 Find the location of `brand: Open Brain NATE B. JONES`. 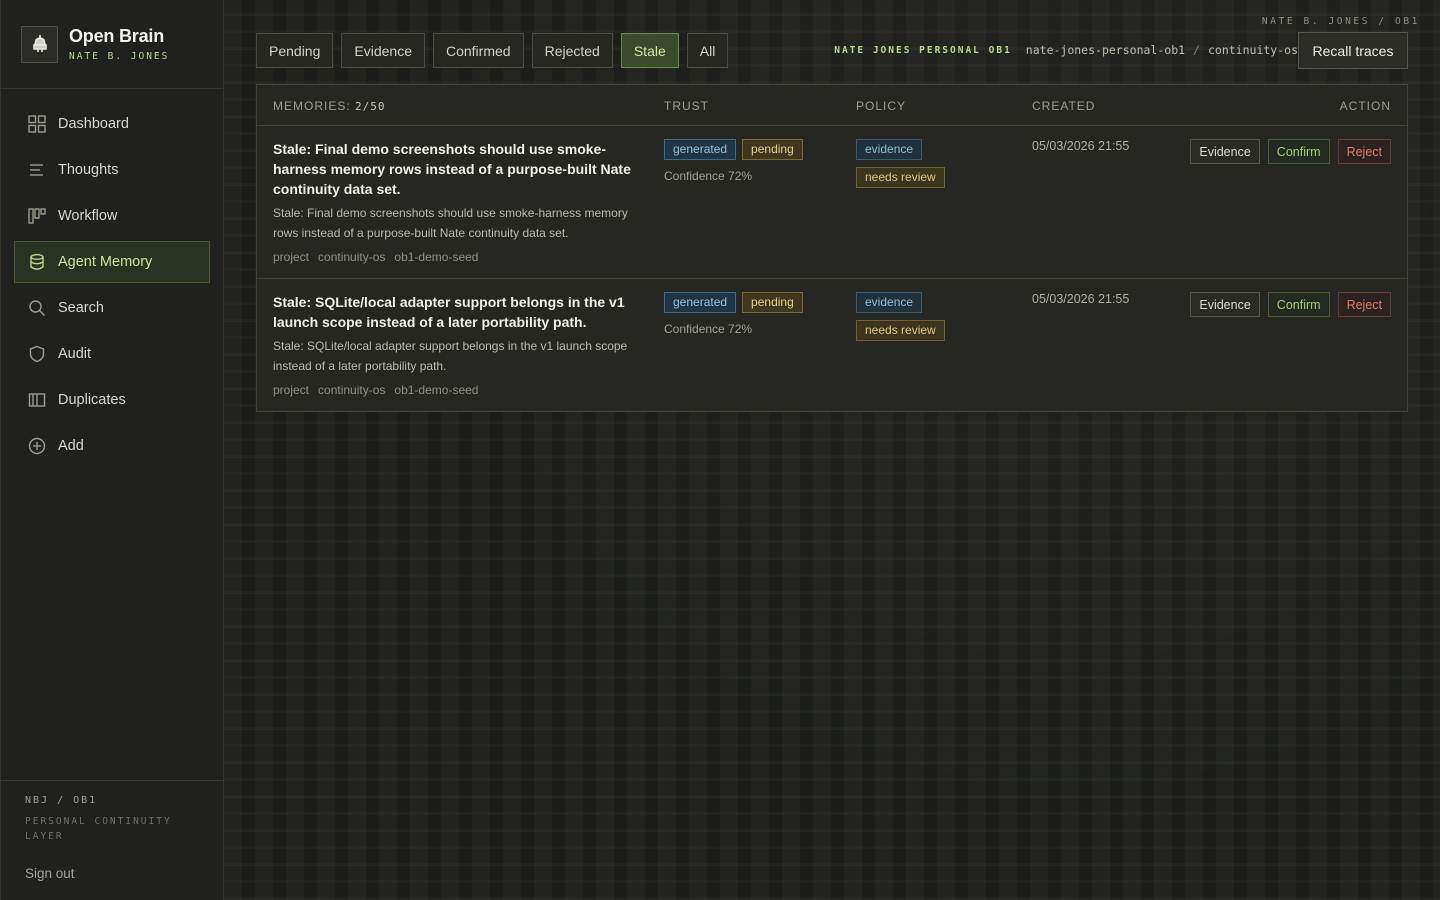

brand: Open Brain NATE B. JONES is located at coordinates (112, 44).